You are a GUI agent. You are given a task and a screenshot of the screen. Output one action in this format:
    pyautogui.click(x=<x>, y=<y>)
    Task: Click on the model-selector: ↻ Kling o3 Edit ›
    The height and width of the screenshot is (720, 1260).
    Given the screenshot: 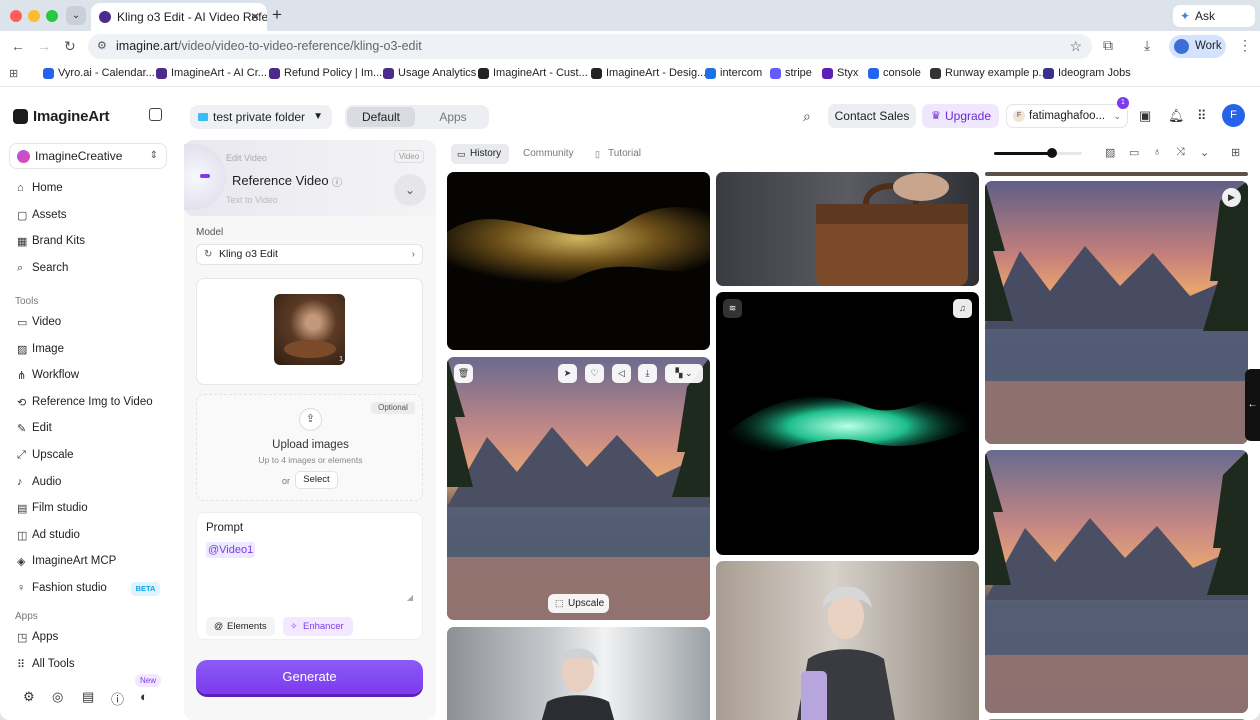 What is the action you would take?
    pyautogui.click(x=309, y=254)
    